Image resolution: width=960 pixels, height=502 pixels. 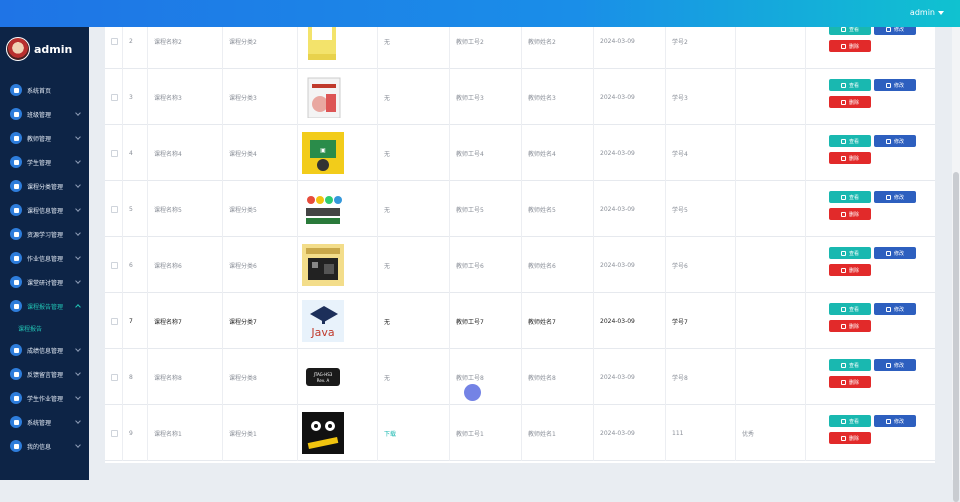 I want to click on cell-tno: 教师工号1, so click(x=486, y=433).